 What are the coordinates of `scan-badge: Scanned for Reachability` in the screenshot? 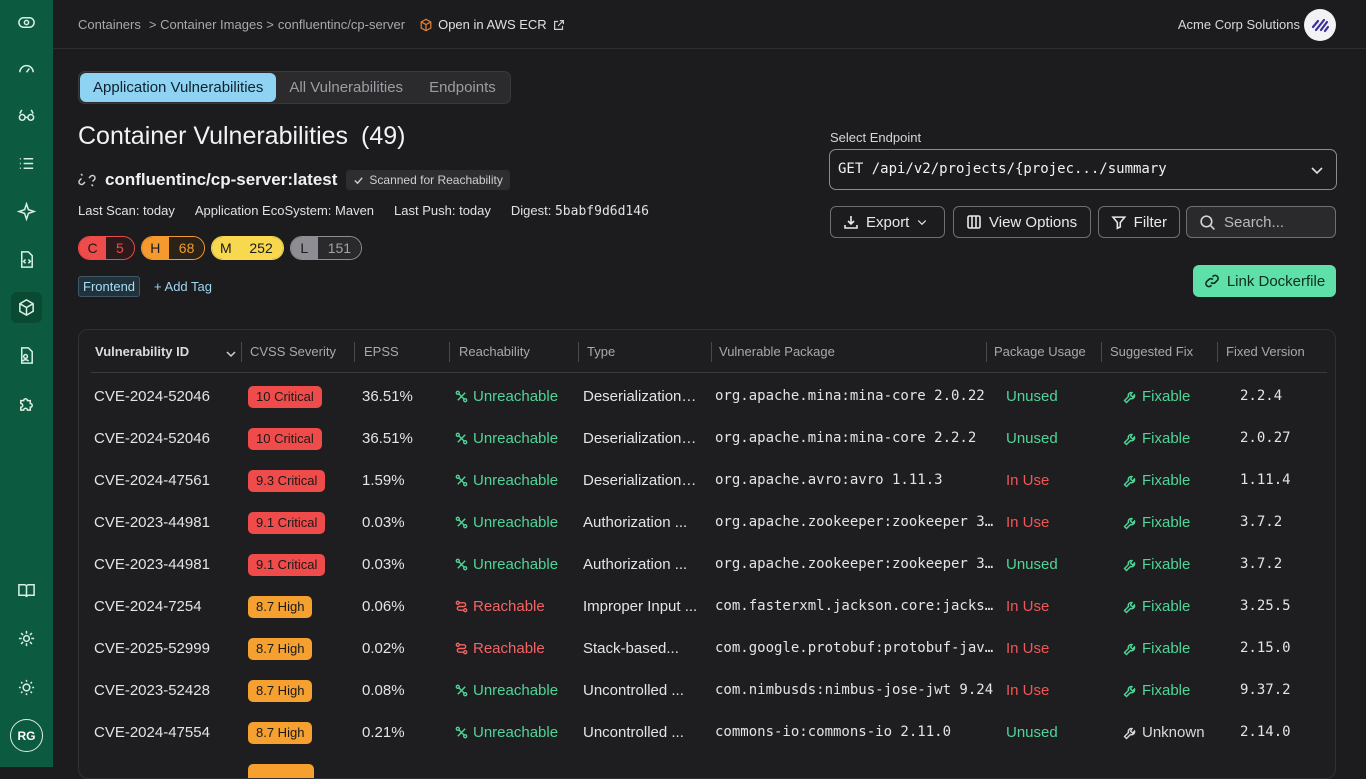 It's located at (428, 180).